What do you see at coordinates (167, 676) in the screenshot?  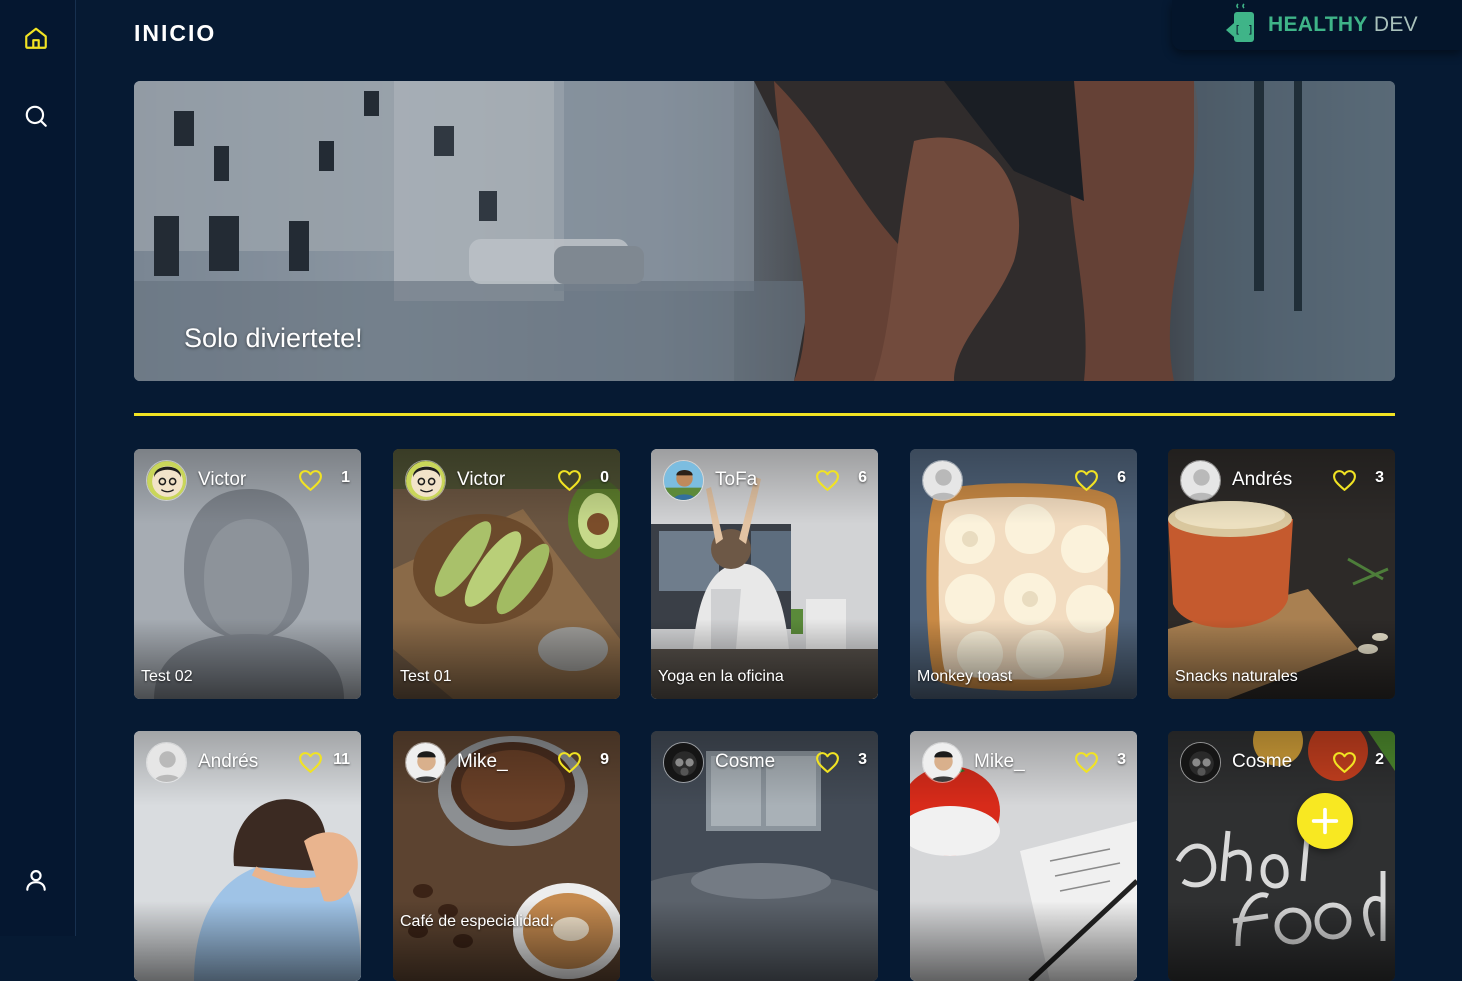 I see `post-title: Test 02` at bounding box center [167, 676].